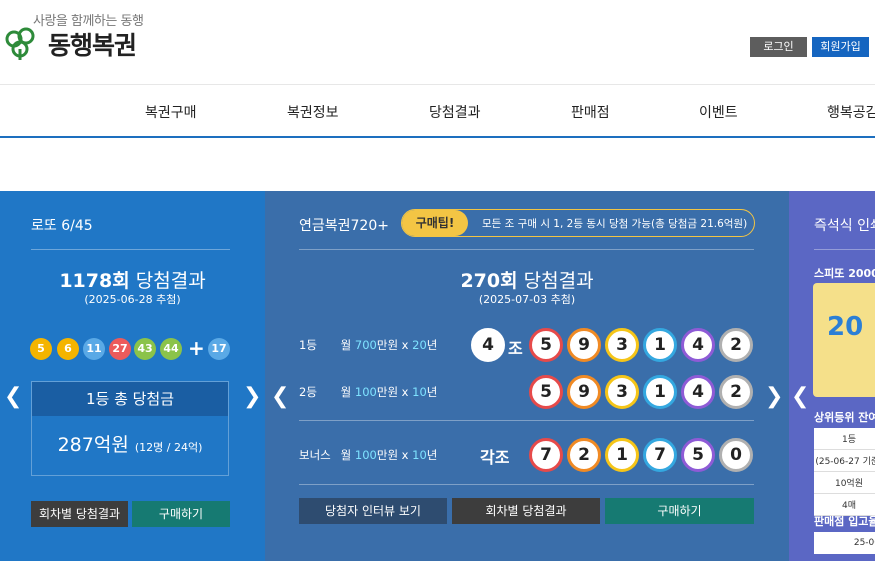 Image resolution: width=875 pixels, height=561 pixels. I want to click on rank1-amount: 700, so click(365, 345).